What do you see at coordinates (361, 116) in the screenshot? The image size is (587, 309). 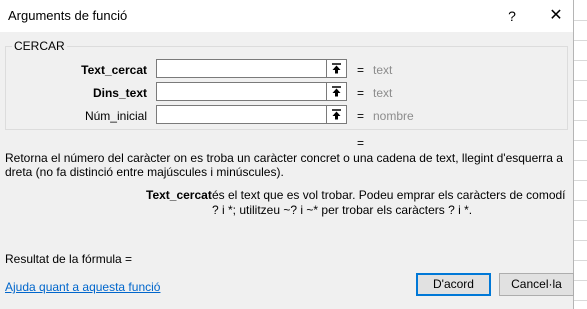 I see `arg-eq-num-inicial: =` at bounding box center [361, 116].